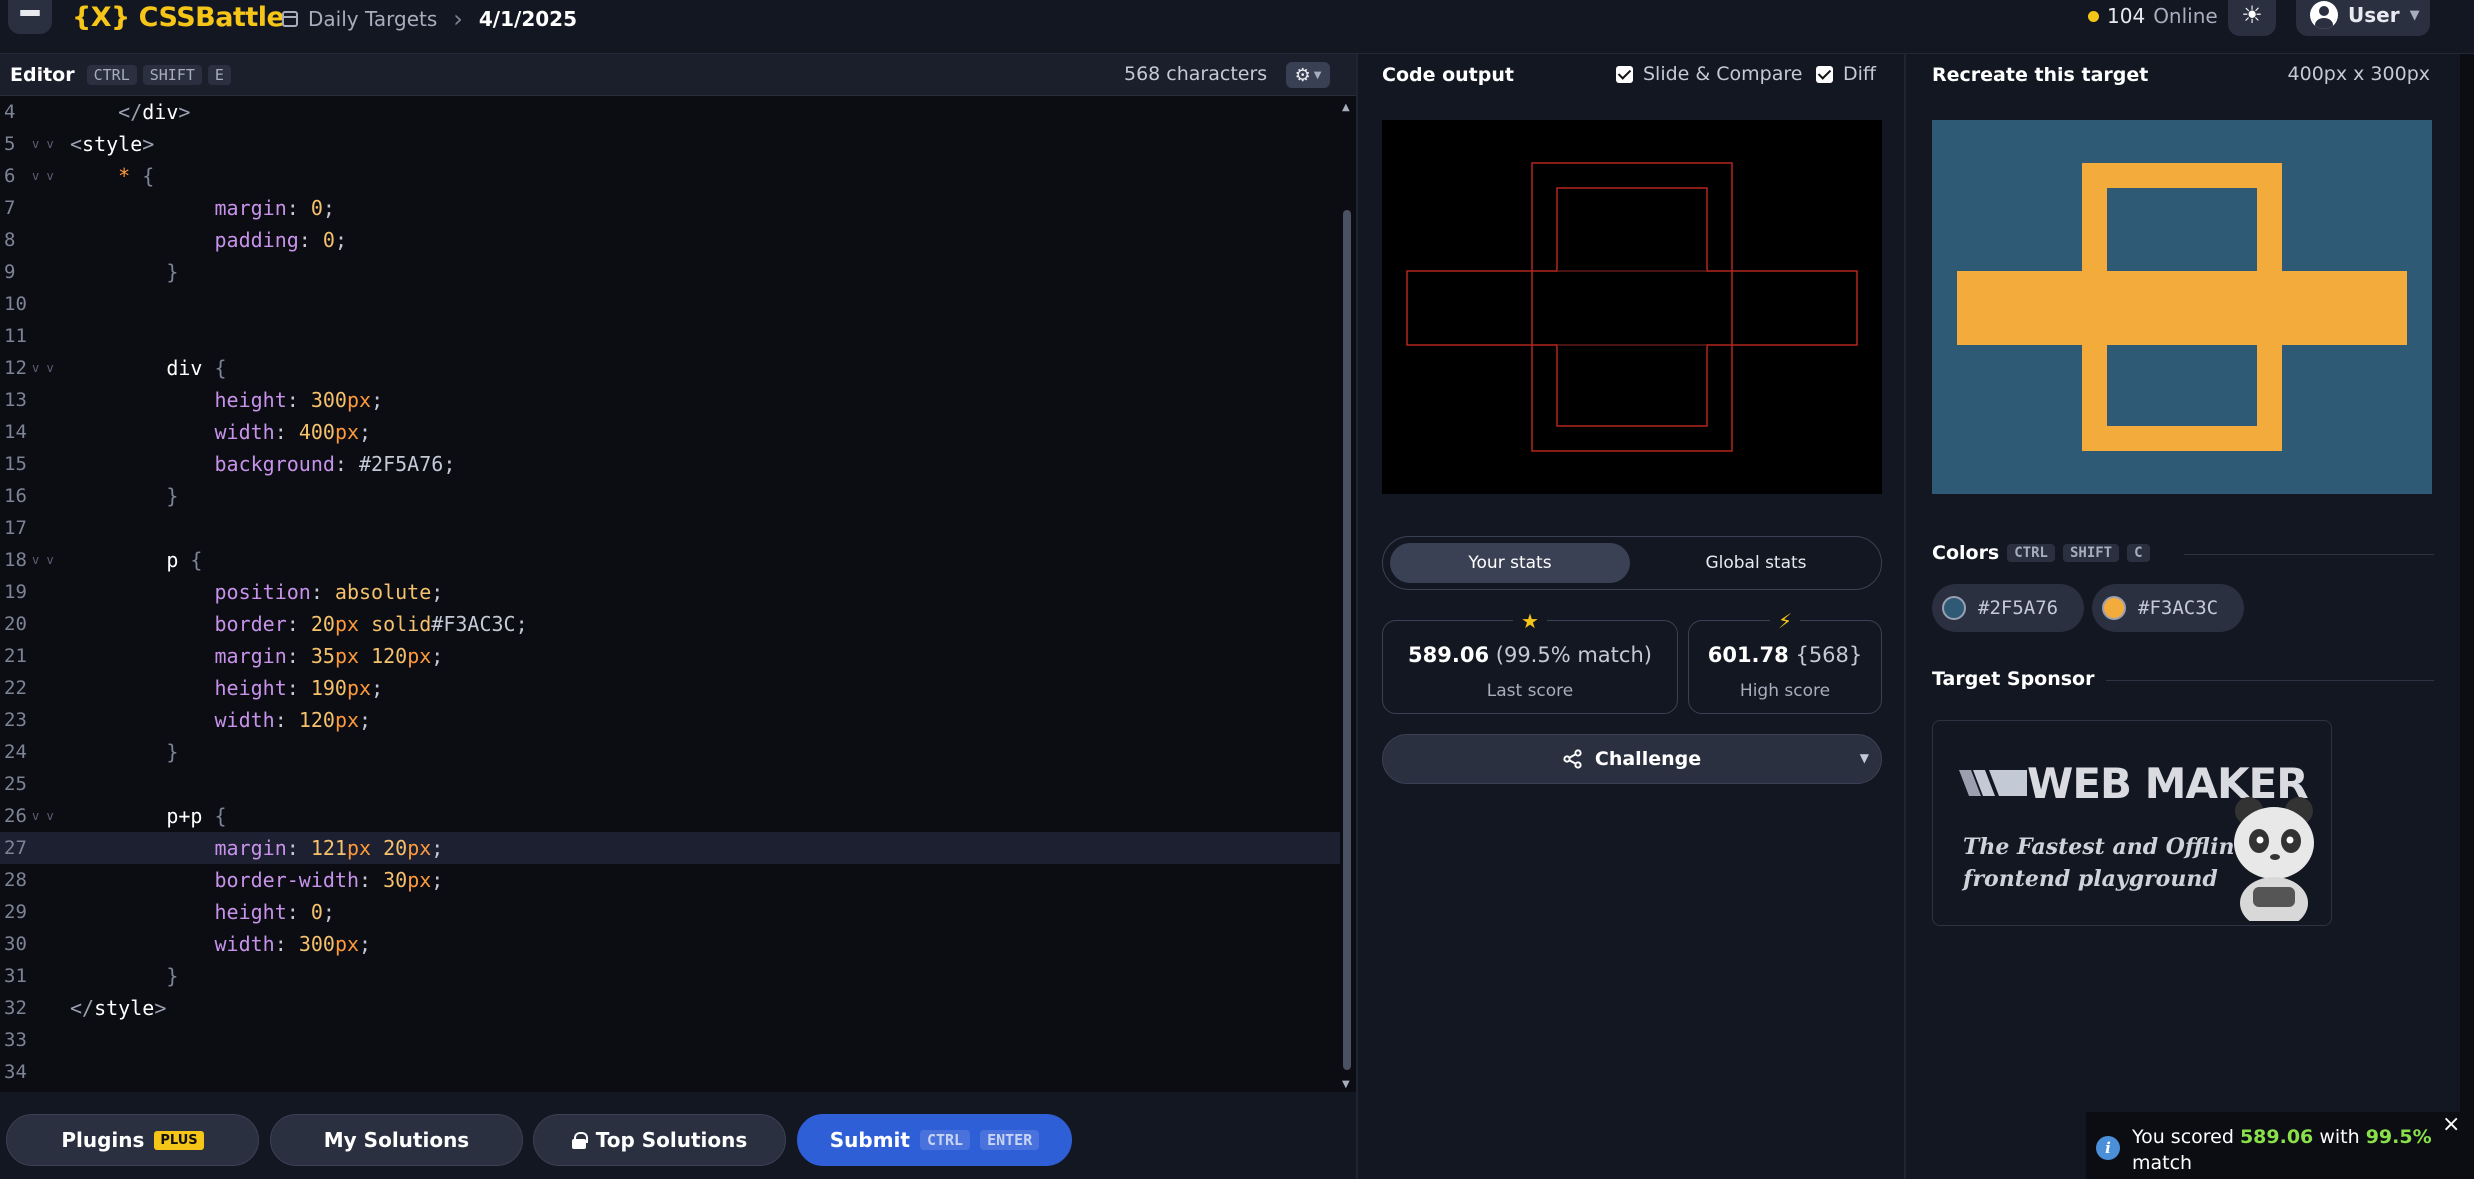 This screenshot has width=2474, height=1179. I want to click on code-line: 24 }, so click(670, 752).